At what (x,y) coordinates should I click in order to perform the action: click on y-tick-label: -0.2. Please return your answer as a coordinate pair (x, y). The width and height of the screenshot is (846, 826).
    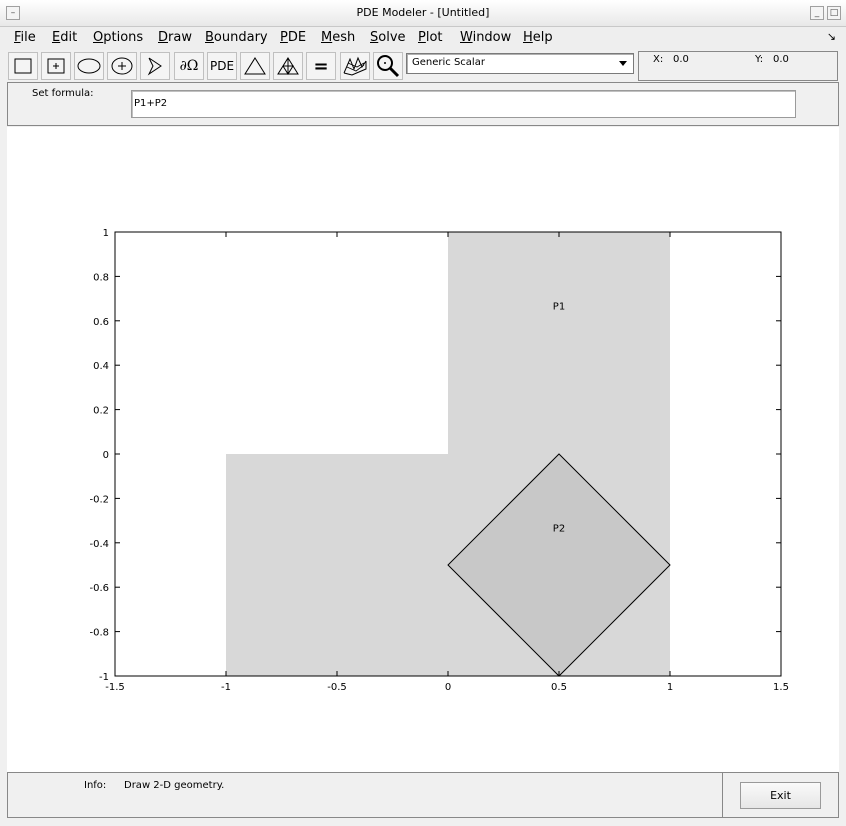
    Looking at the image, I should click on (99, 499).